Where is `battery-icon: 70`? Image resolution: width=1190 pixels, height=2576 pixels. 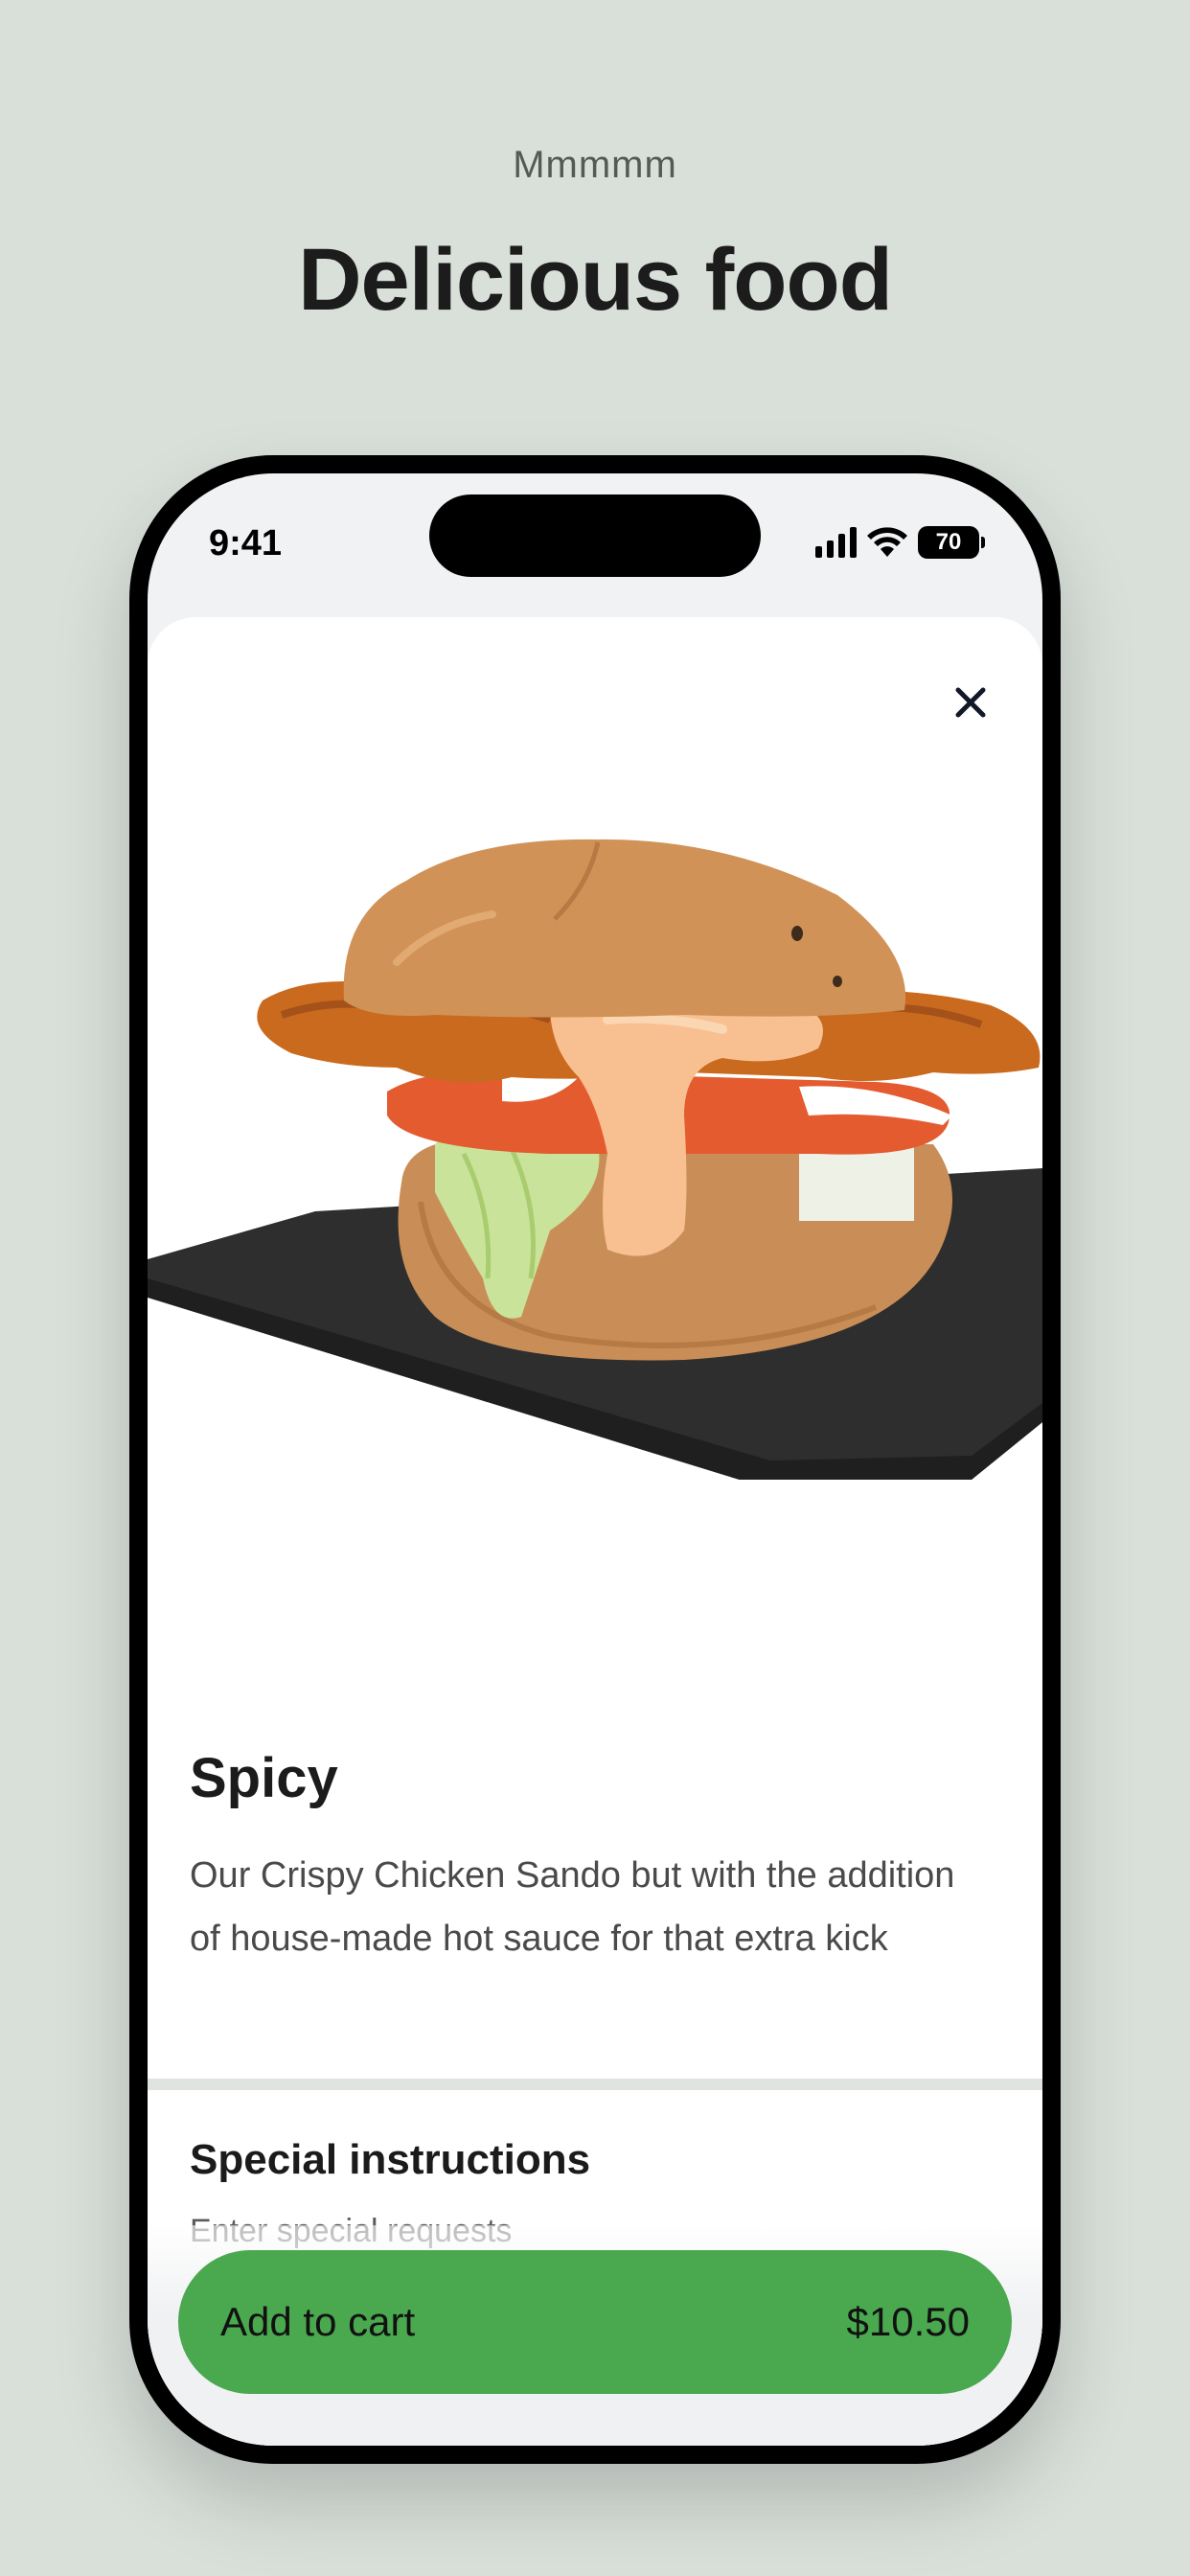 battery-icon: 70 is located at coordinates (952, 542).